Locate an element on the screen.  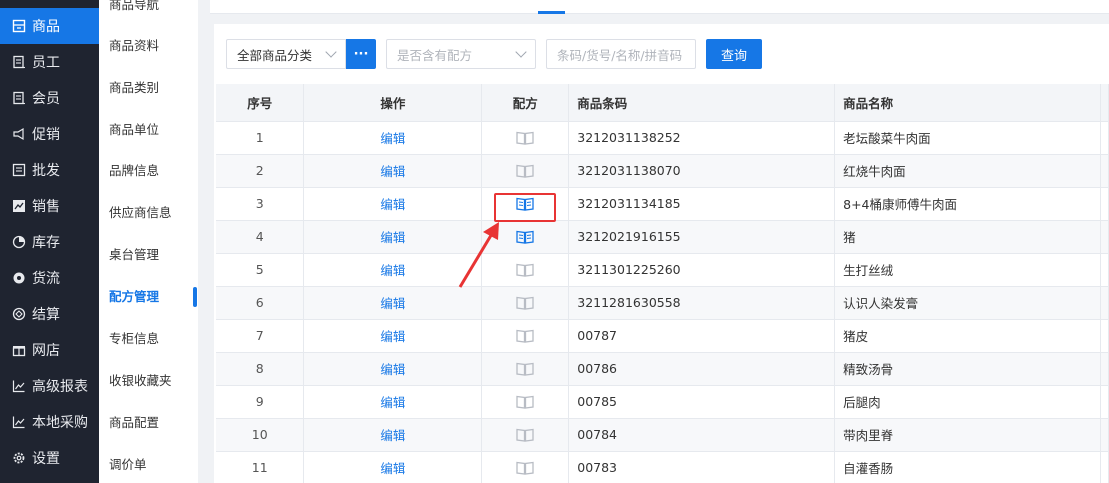
nav-item-wholesale: 批发 is located at coordinates (49, 170).